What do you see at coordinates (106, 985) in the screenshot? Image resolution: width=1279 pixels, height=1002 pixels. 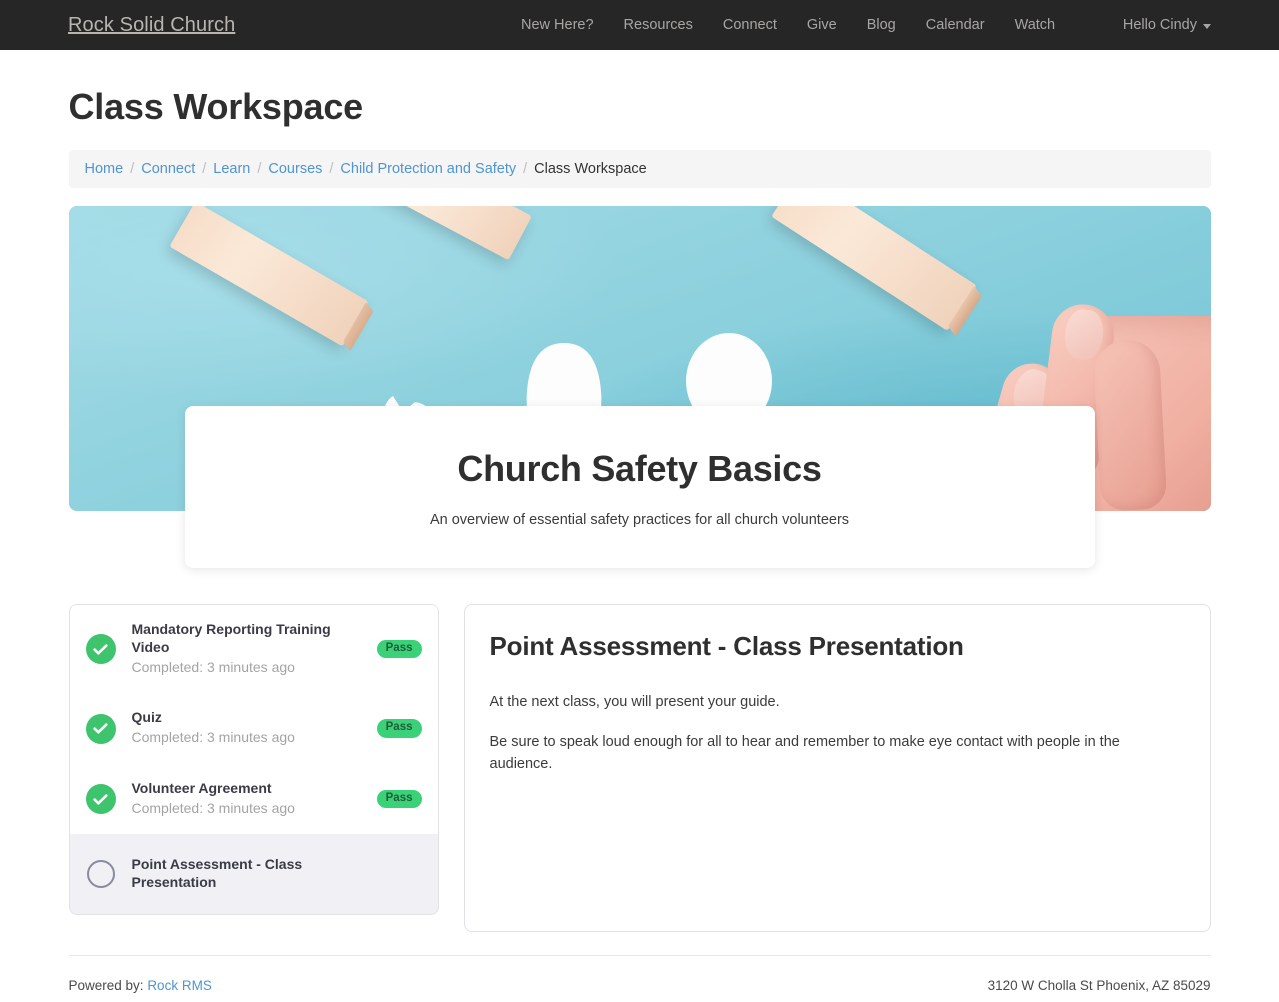 I see `powered-by-label: Powered by:` at bounding box center [106, 985].